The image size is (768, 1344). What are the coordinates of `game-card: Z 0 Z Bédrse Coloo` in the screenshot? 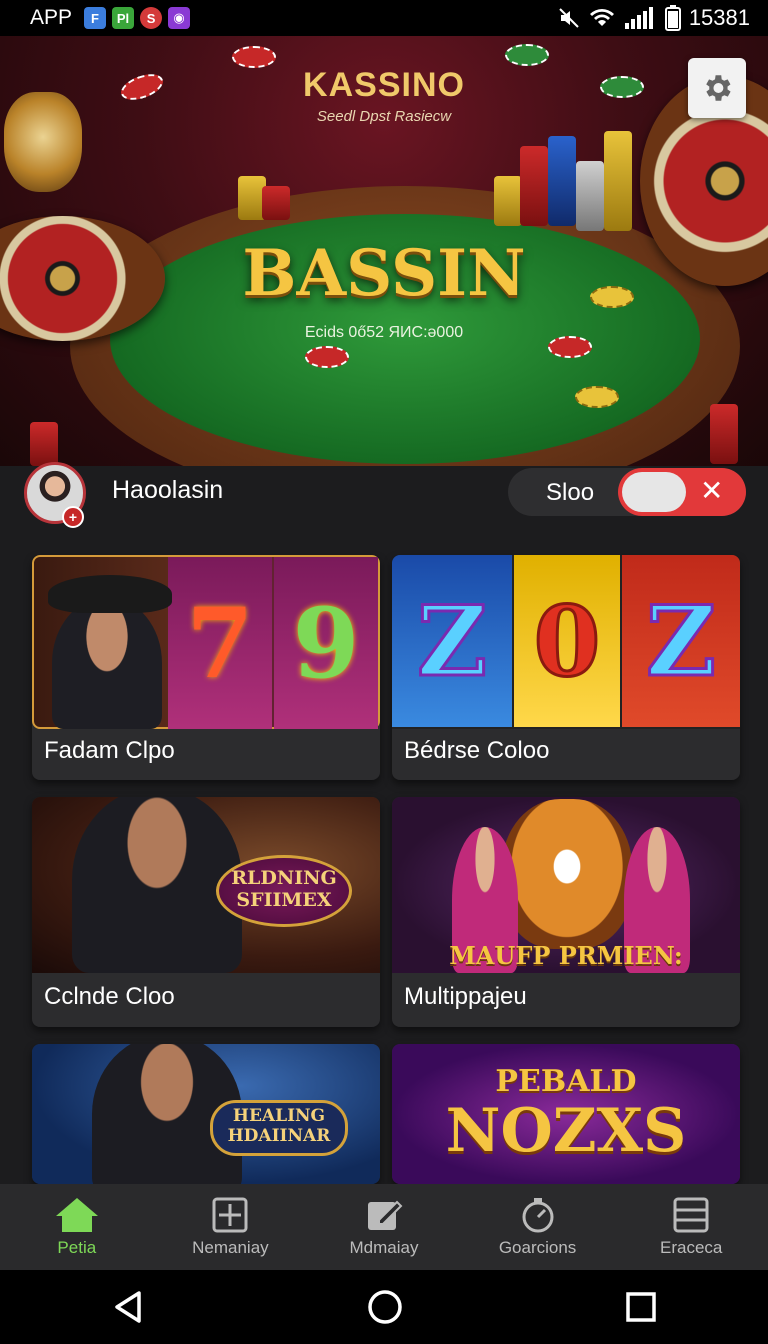 It's located at (566, 667).